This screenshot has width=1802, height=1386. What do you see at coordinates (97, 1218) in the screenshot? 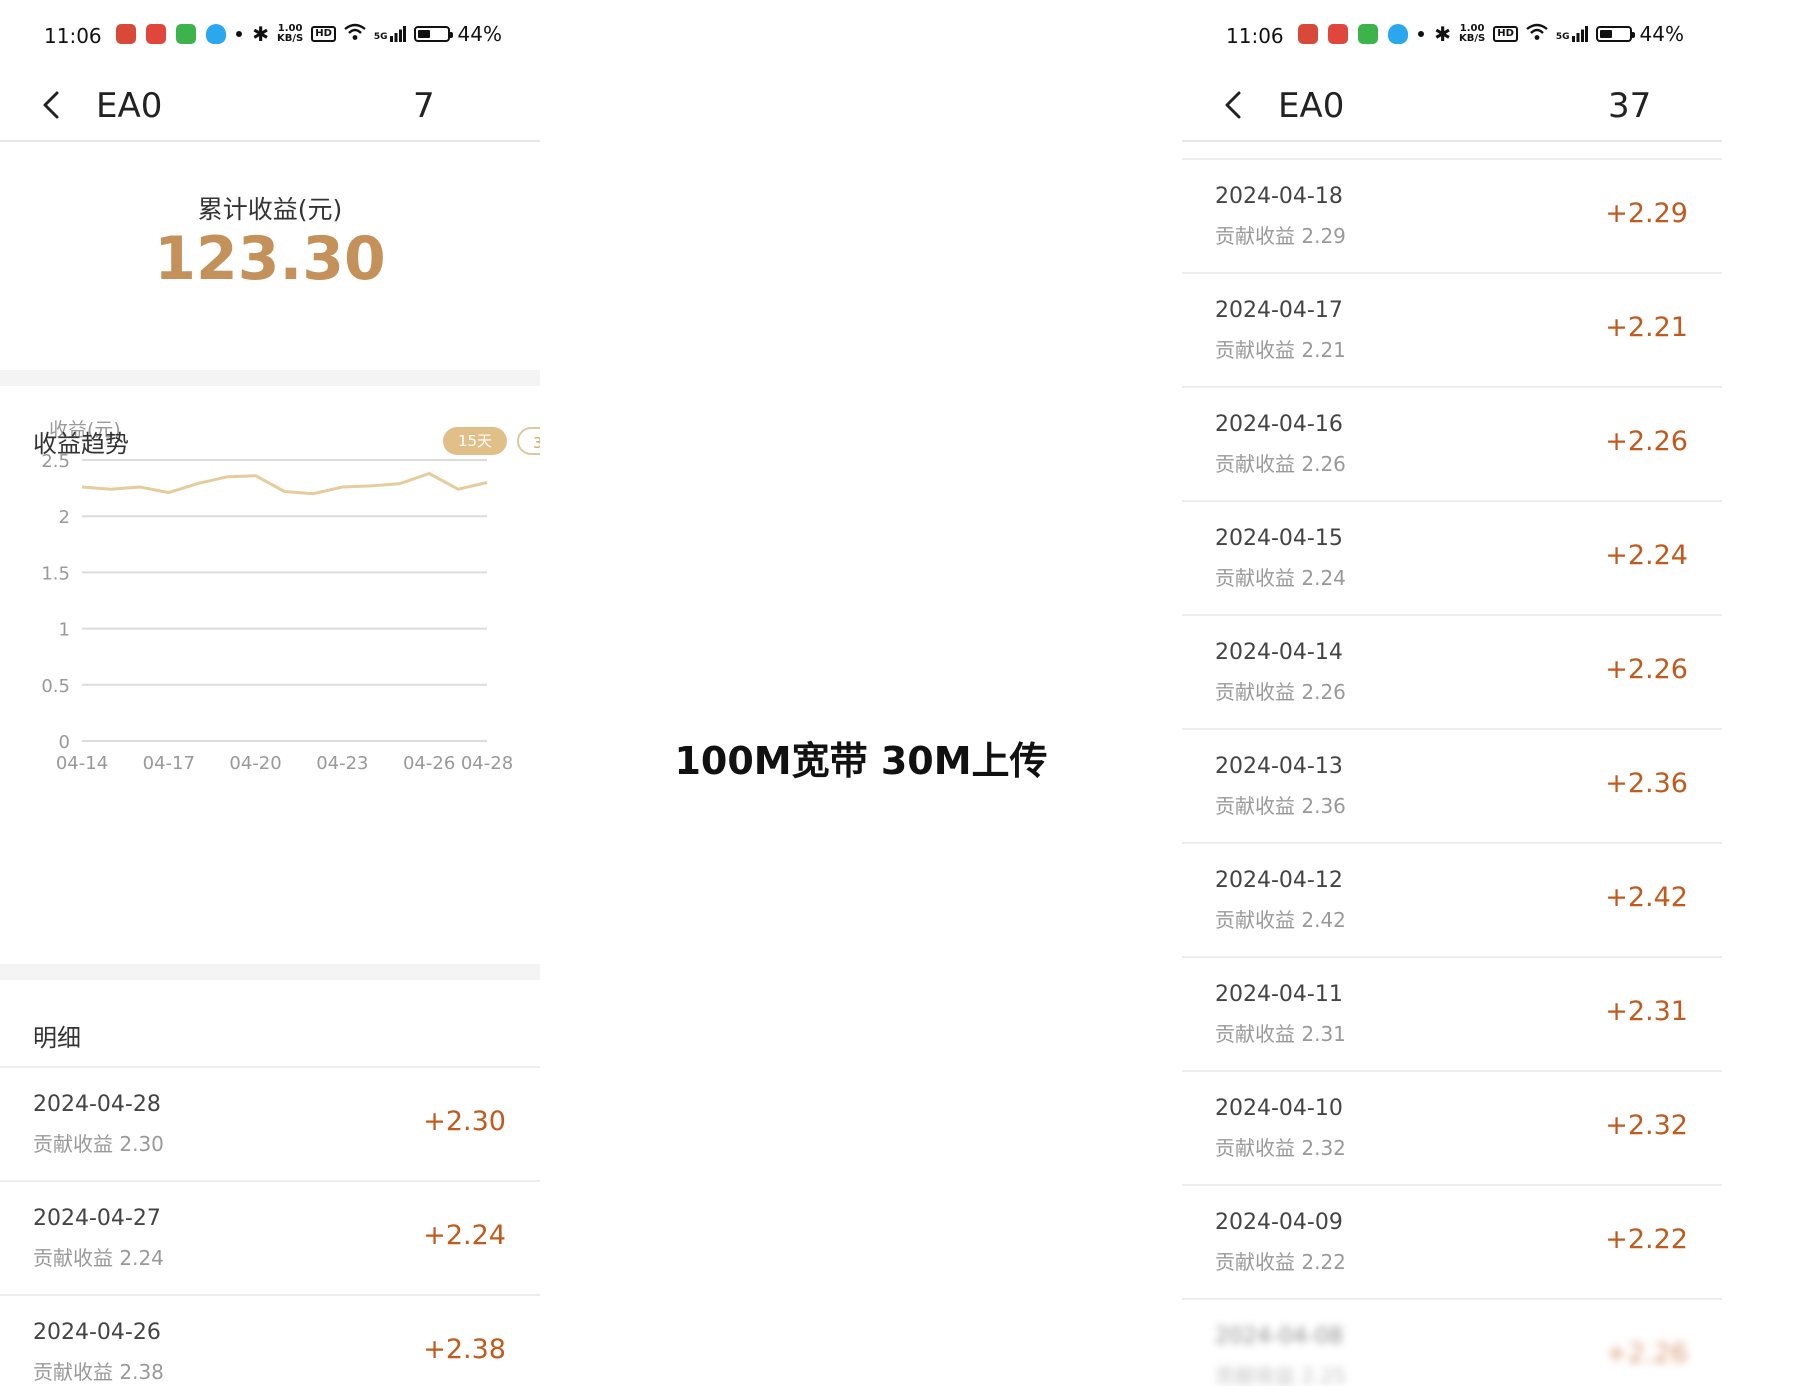
I see `earning-date: 2024-04-27` at bounding box center [97, 1218].